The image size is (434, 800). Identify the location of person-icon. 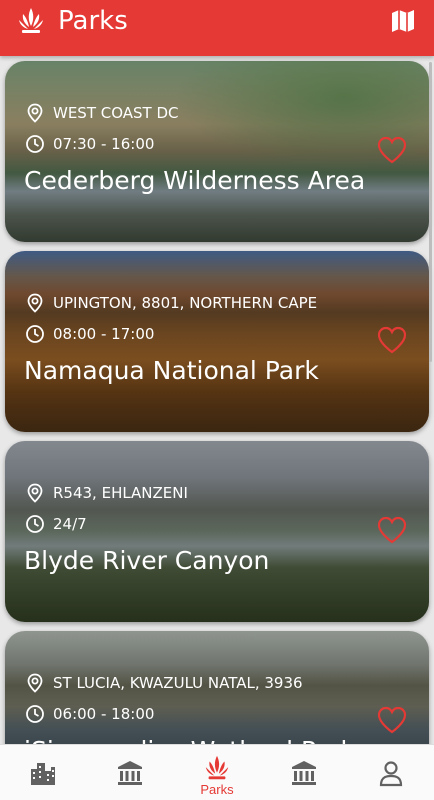
(390, 773).